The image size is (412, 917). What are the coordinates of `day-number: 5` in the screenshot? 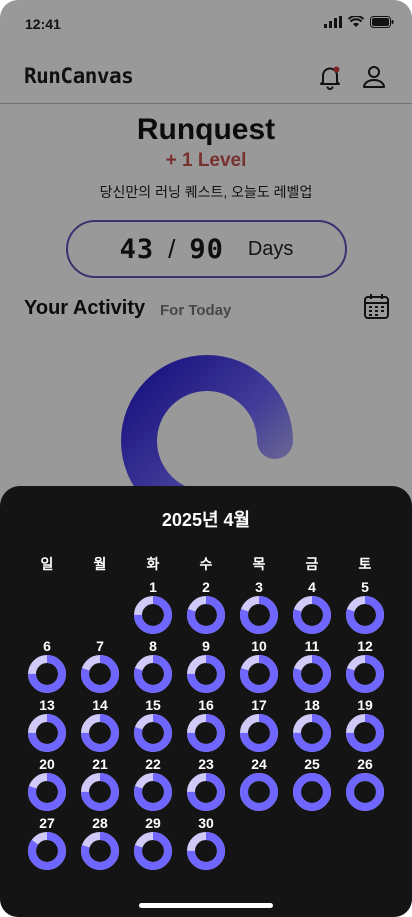 It's located at (365, 587).